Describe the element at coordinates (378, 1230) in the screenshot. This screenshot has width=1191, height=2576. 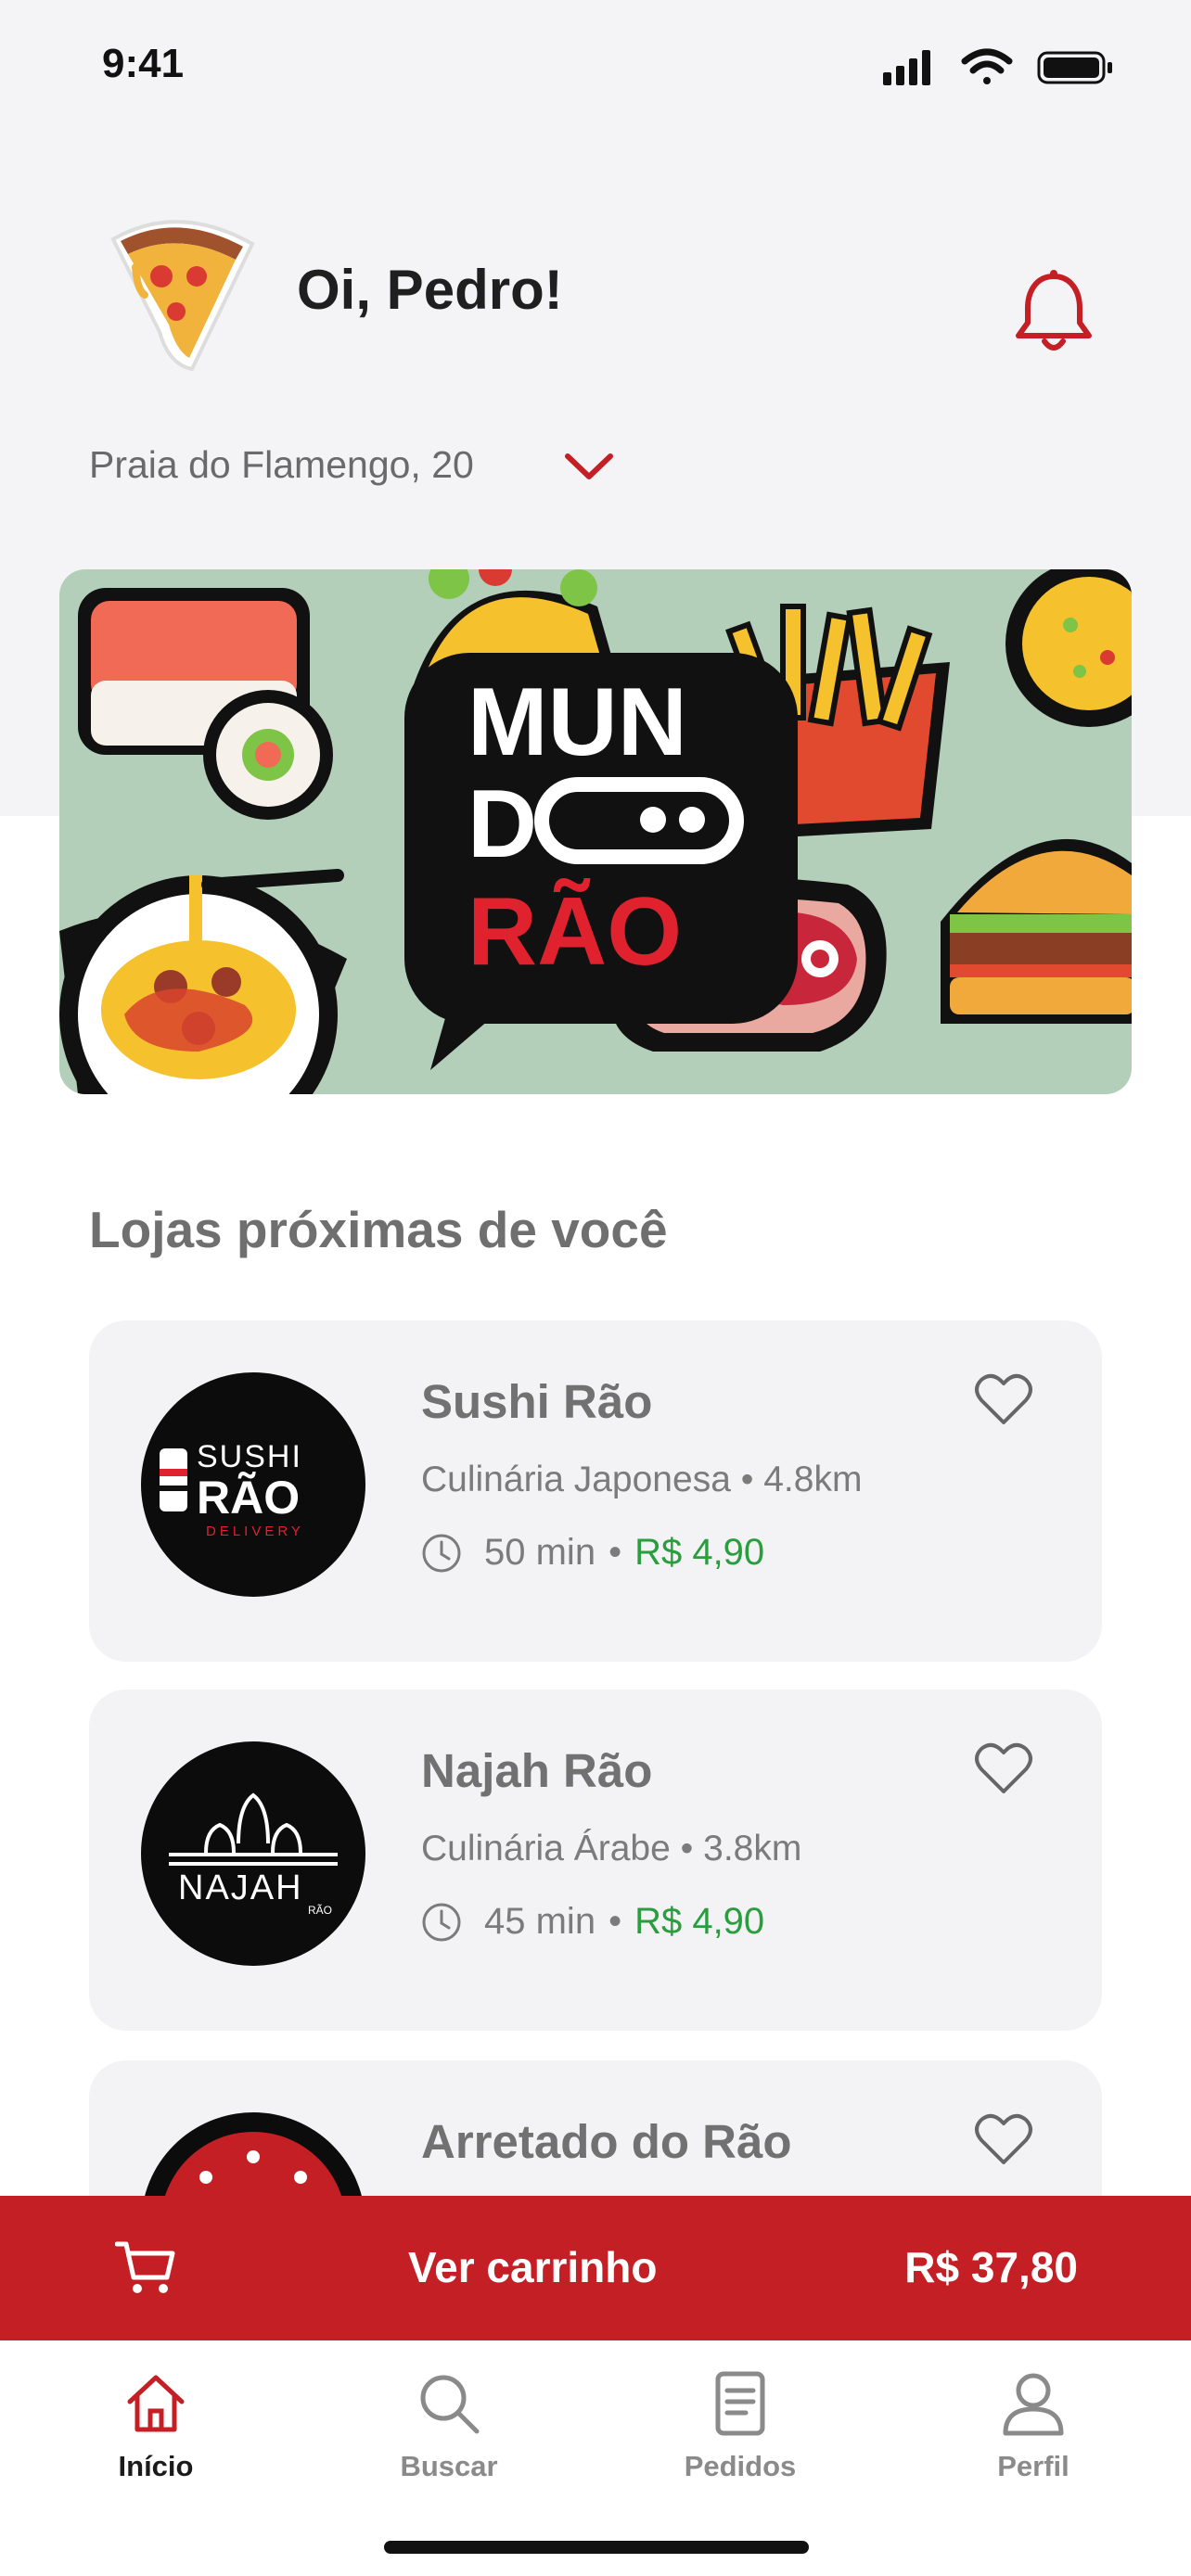
I see `section-title: Lojas próximas de você` at that location.